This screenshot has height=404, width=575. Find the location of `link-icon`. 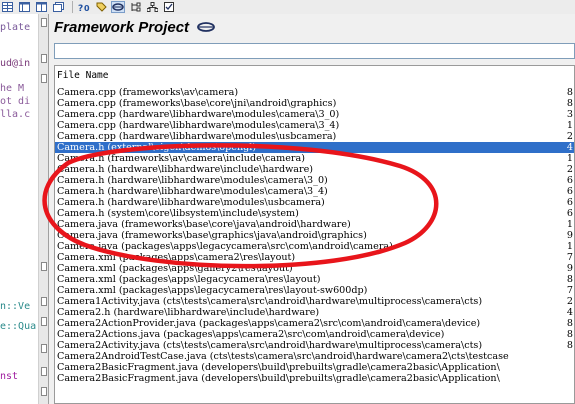

link-icon is located at coordinates (206, 27).